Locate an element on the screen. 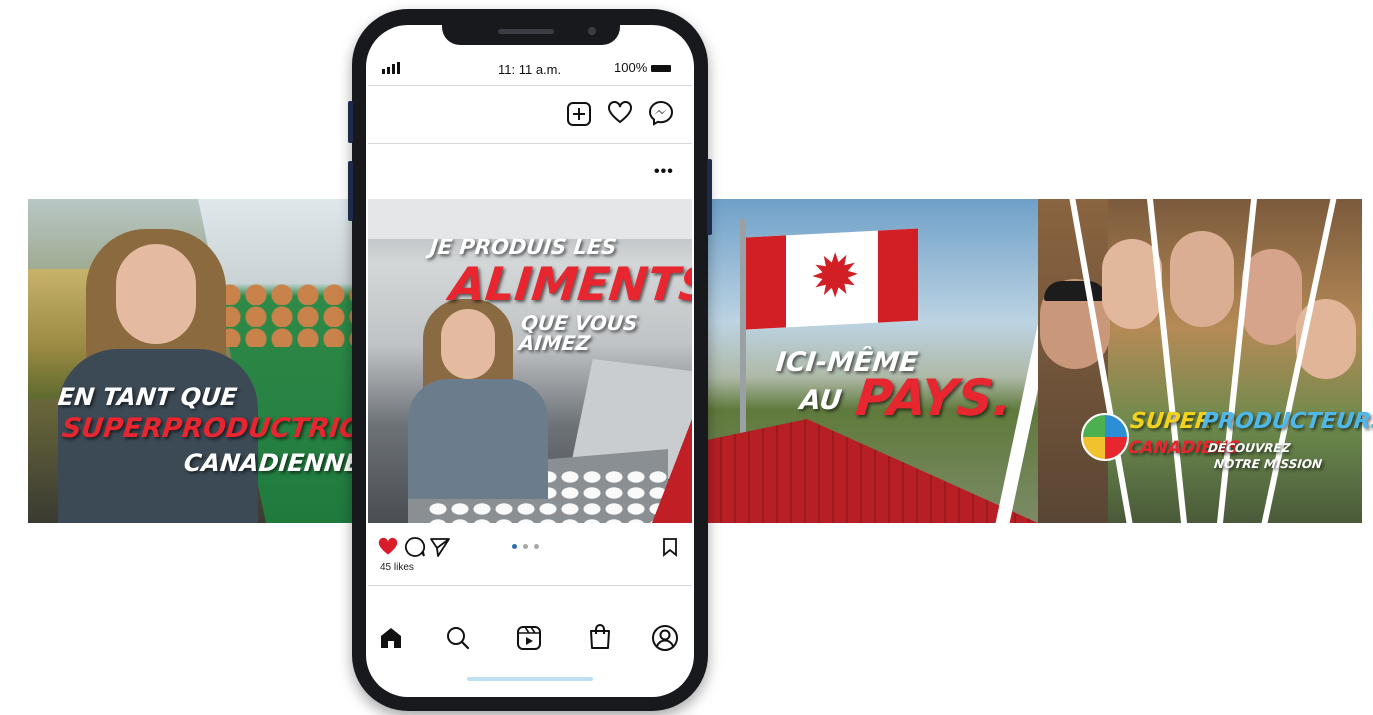  status-battery: 100% is located at coordinates (631, 67).